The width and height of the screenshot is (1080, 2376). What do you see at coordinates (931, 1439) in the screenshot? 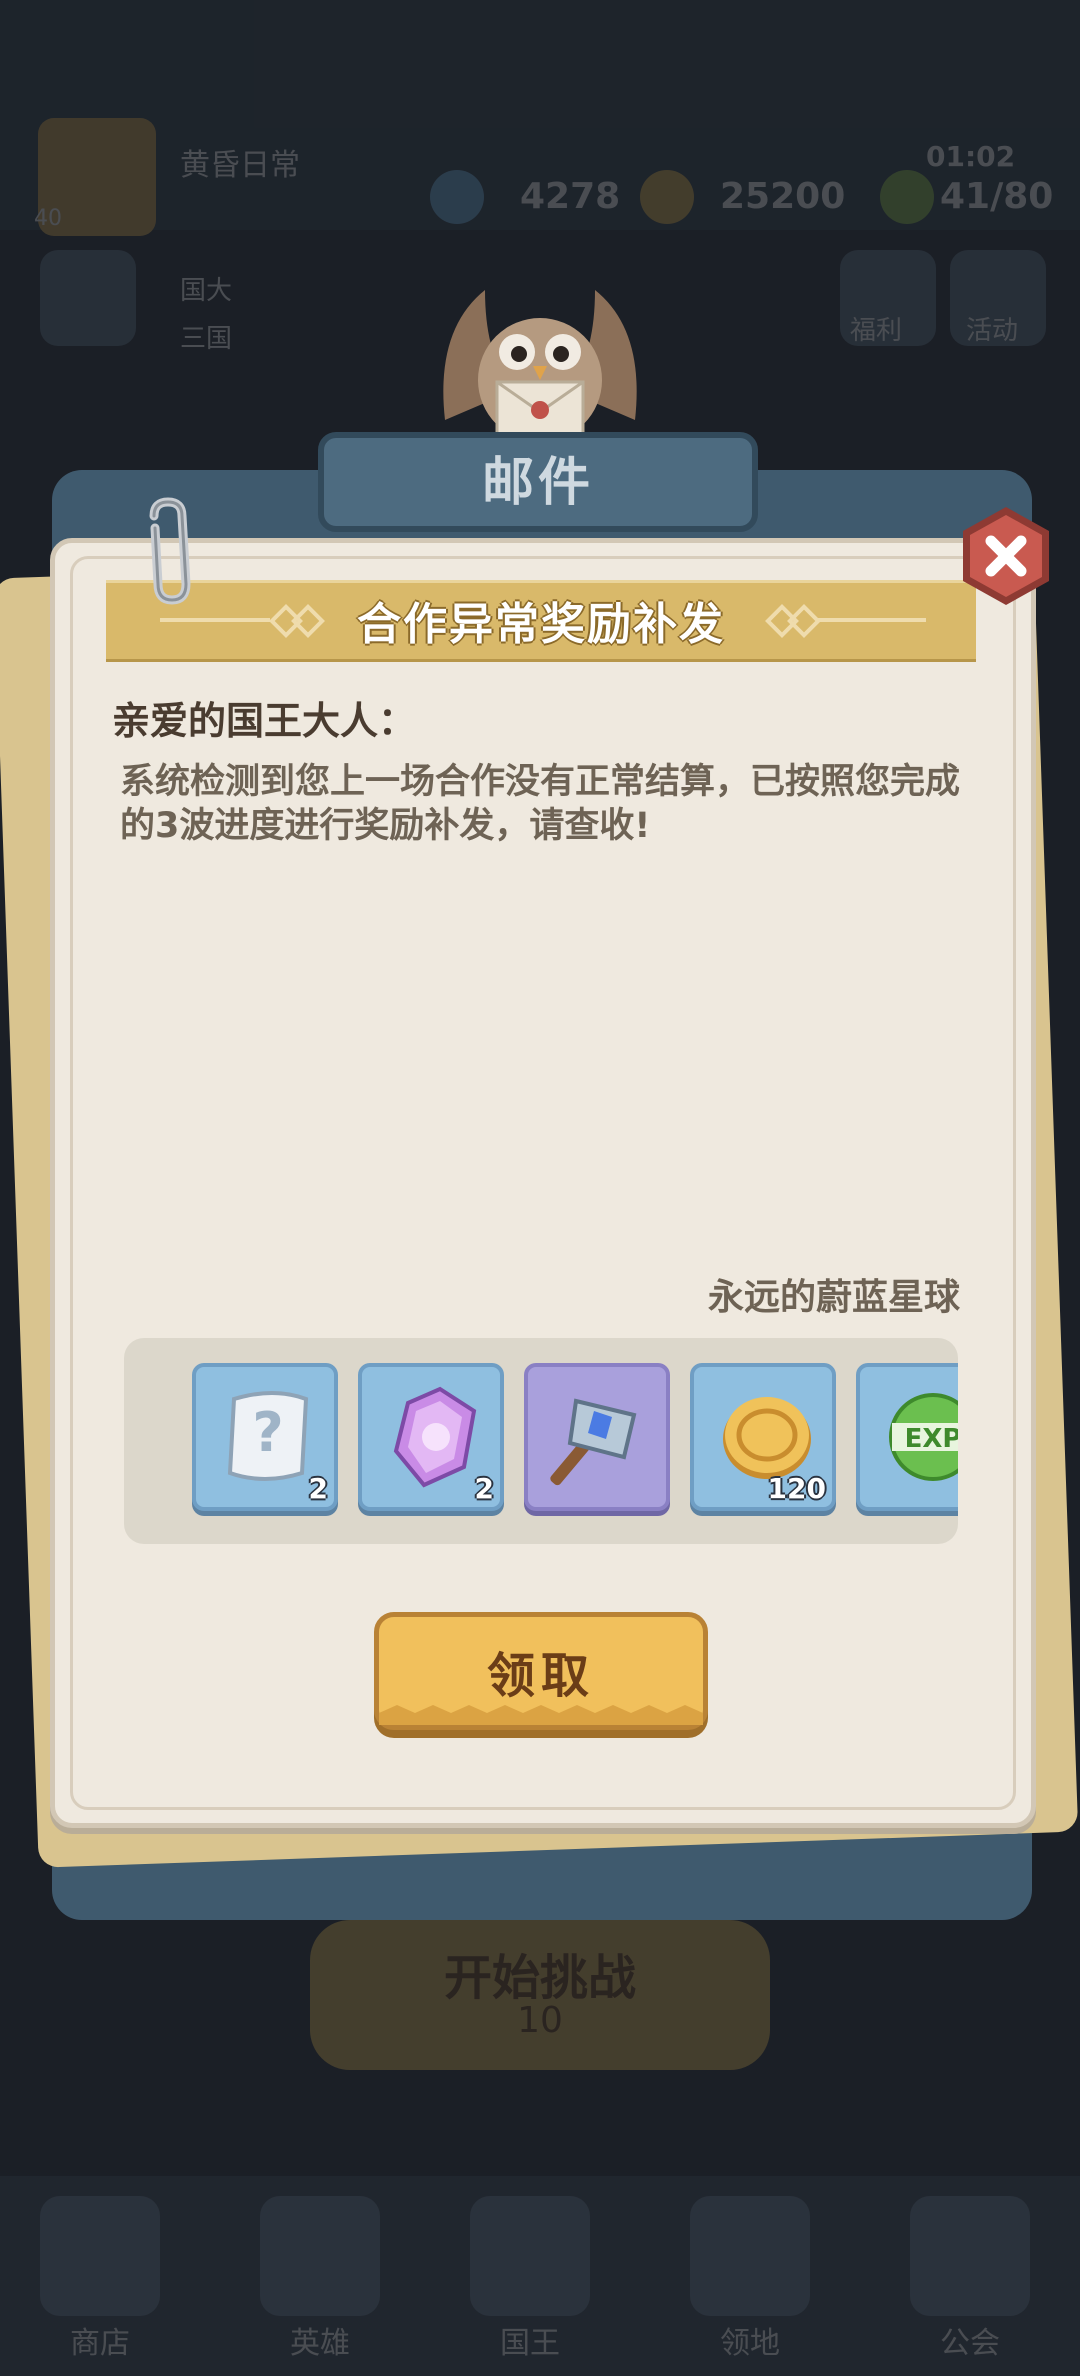
I see `svg-text: EXP` at bounding box center [931, 1439].